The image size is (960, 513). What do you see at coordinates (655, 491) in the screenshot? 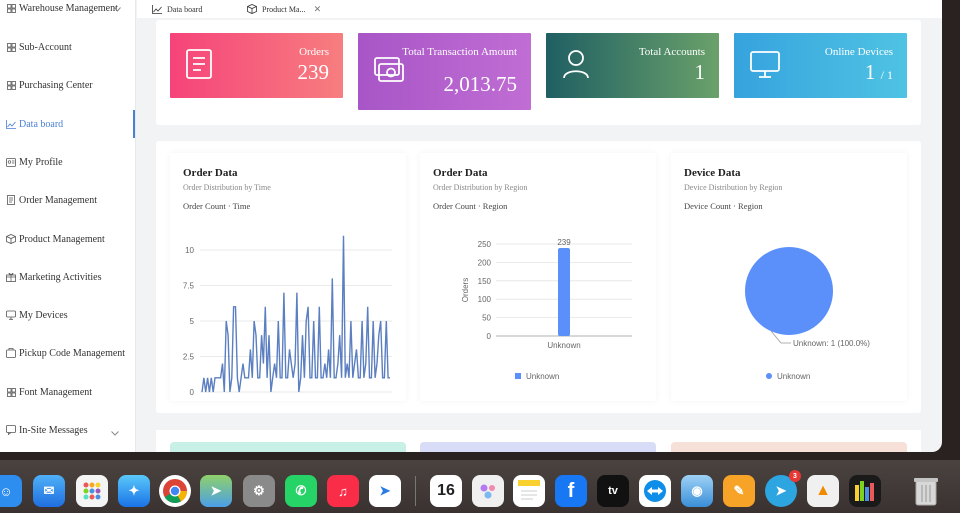
I see `teamviewer-icon` at bounding box center [655, 491].